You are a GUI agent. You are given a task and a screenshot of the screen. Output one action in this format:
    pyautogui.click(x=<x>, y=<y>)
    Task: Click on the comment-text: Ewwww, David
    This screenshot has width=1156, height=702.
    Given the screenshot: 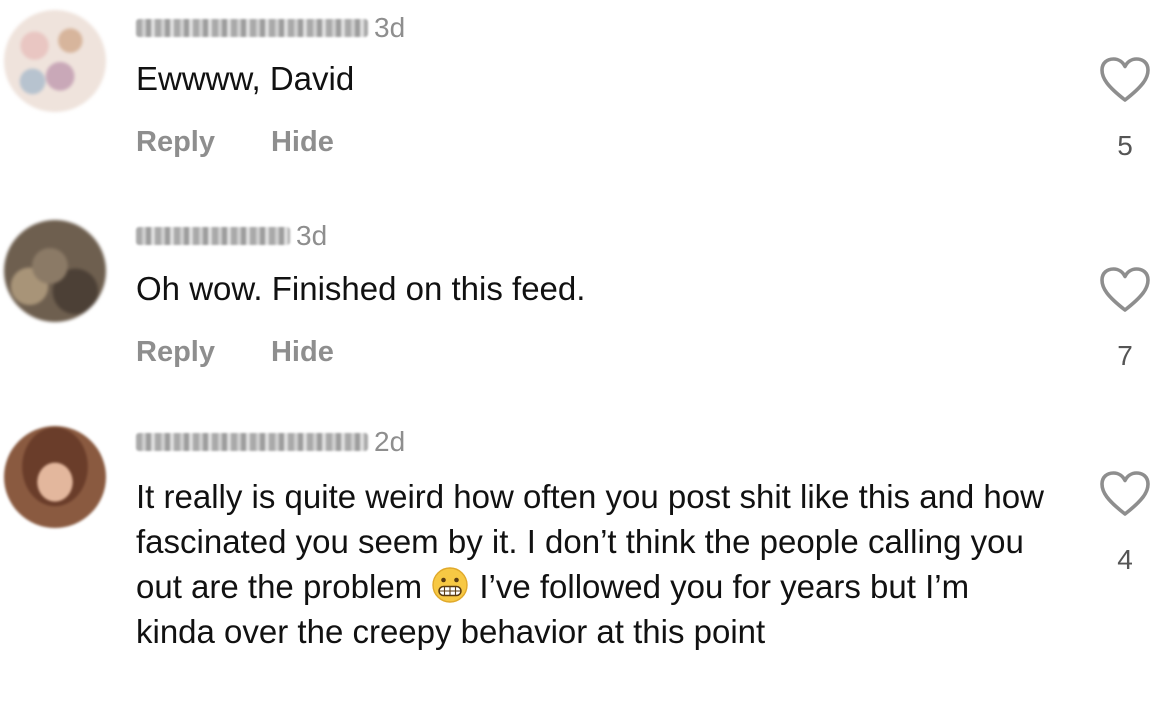 What is the action you would take?
    pyautogui.click(x=245, y=78)
    